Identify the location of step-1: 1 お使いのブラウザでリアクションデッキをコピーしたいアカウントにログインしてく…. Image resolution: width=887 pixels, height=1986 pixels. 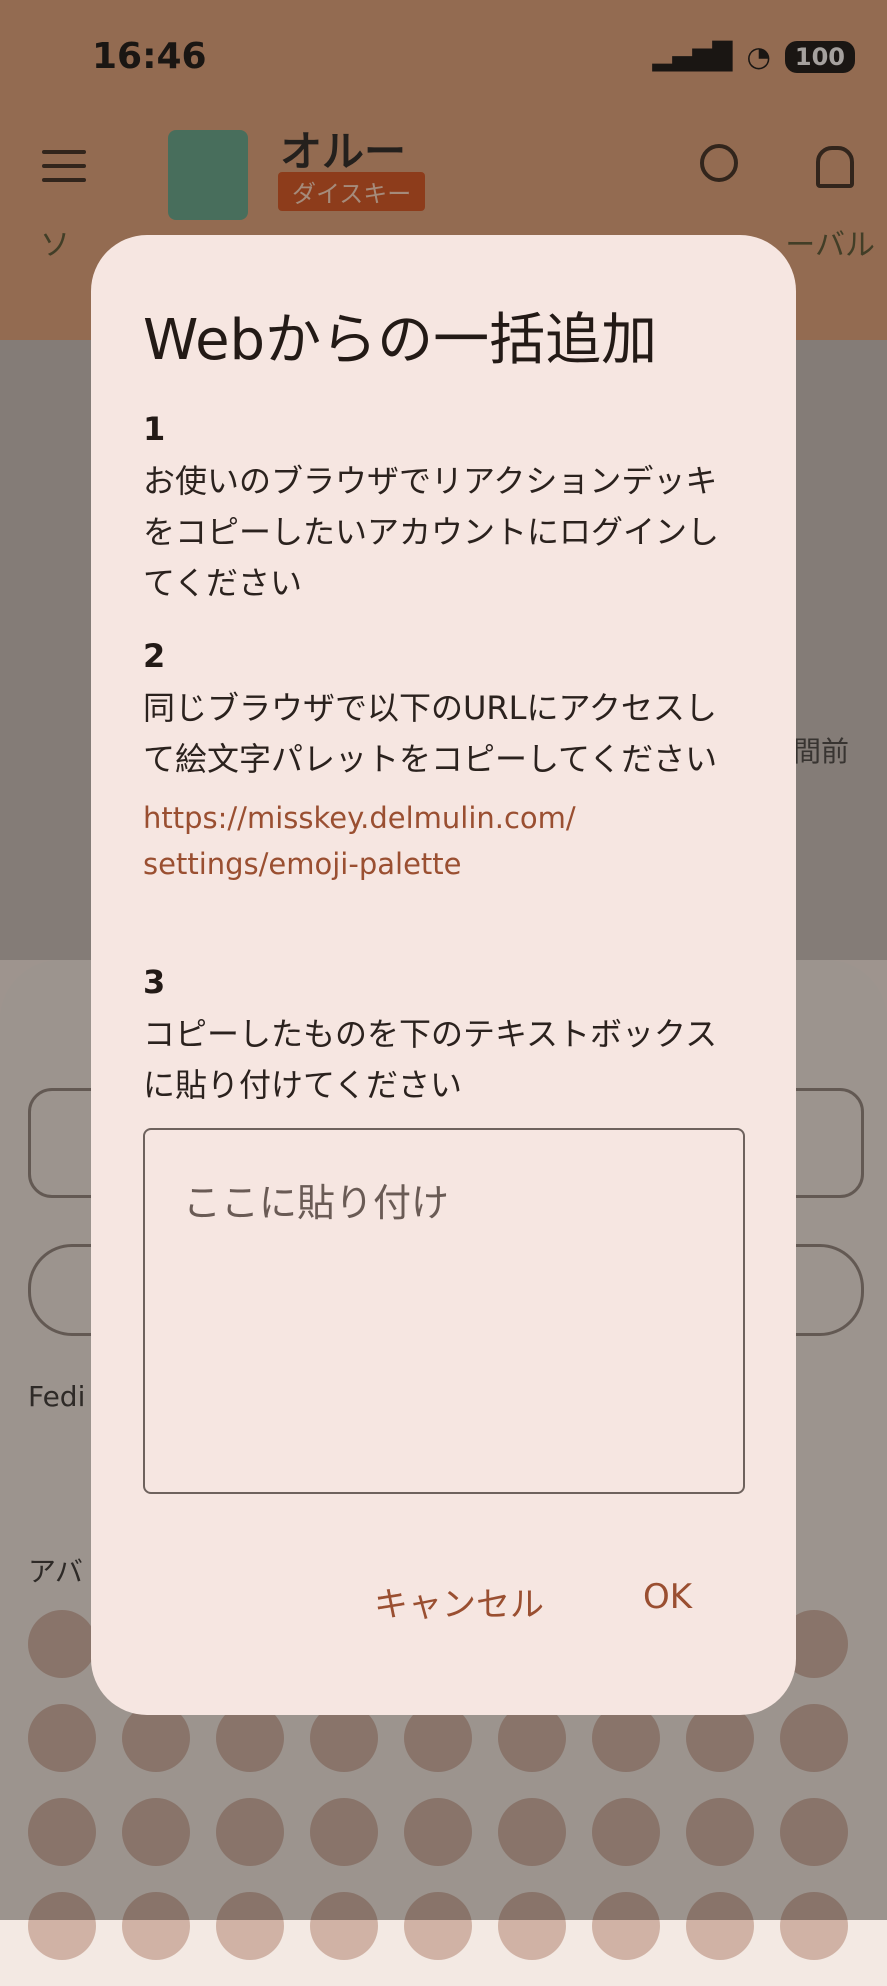
(443, 509).